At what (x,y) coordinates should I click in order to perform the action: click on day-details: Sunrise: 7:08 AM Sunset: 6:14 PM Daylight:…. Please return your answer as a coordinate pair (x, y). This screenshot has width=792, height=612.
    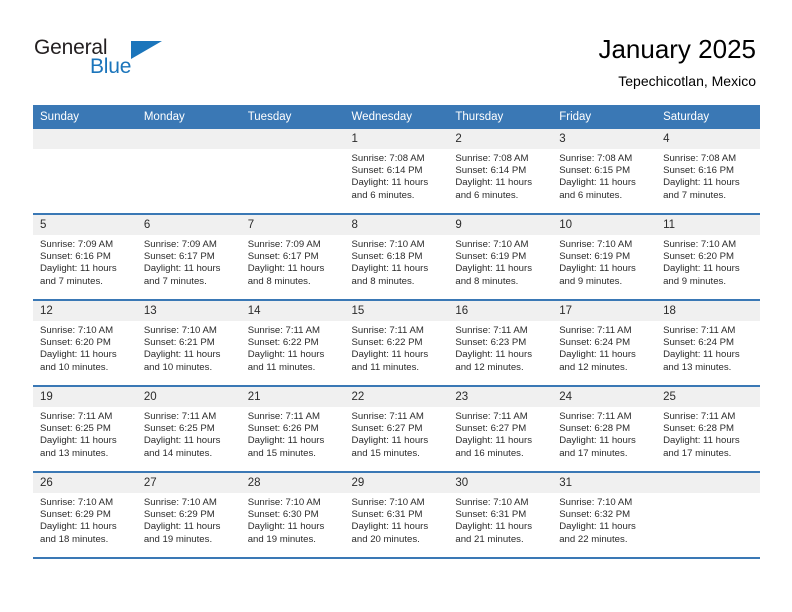
    Looking at the image, I should click on (397, 175).